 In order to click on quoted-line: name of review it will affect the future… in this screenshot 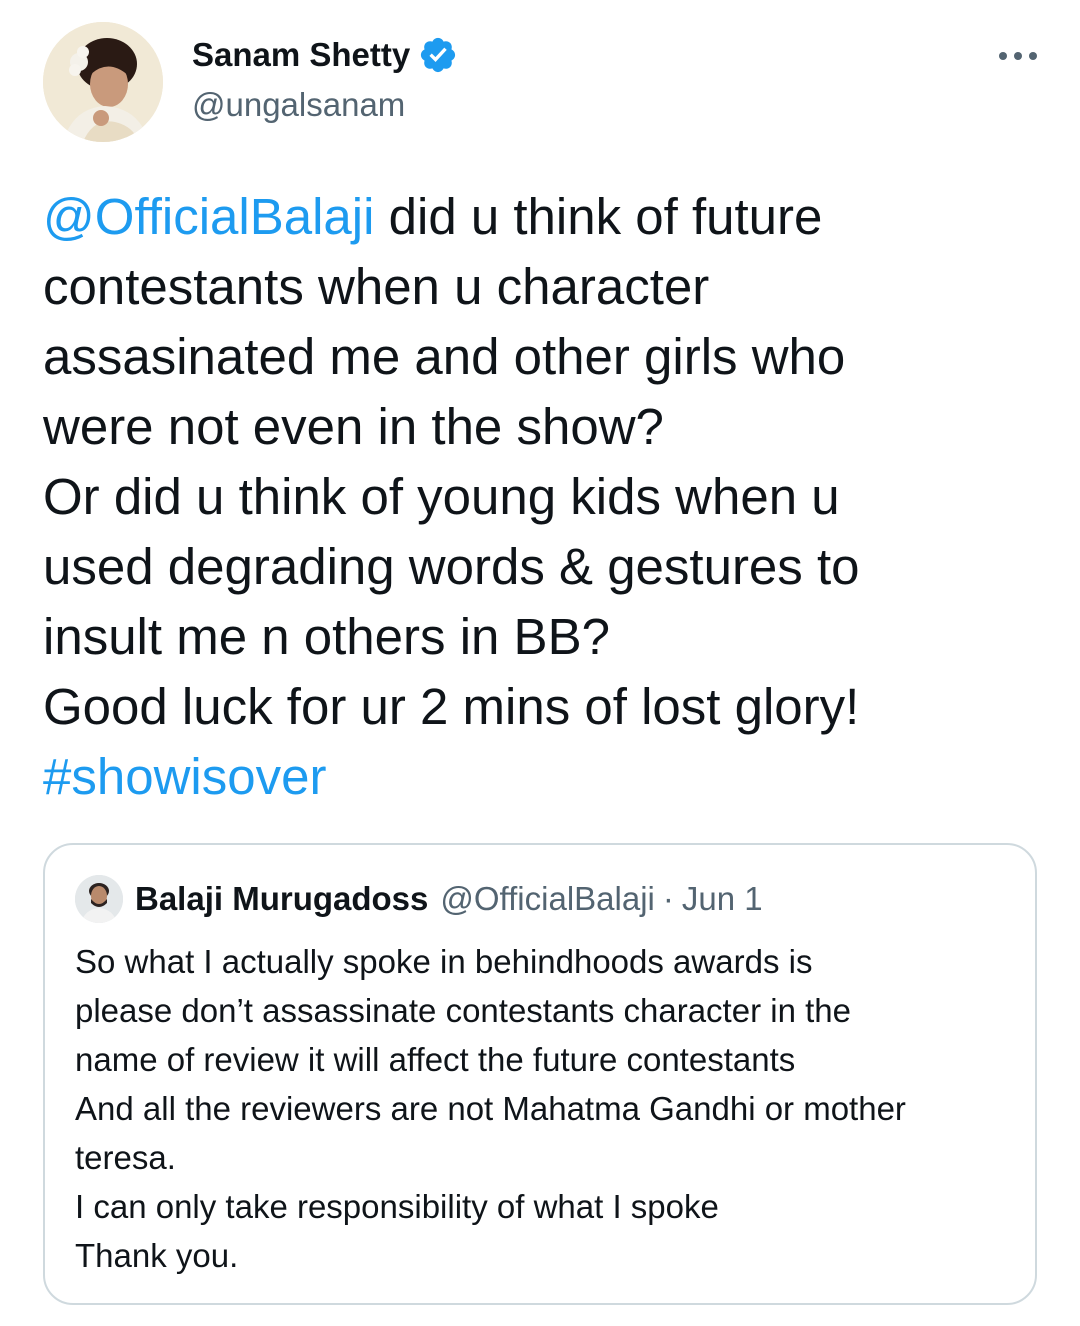, I will do `click(435, 1059)`.